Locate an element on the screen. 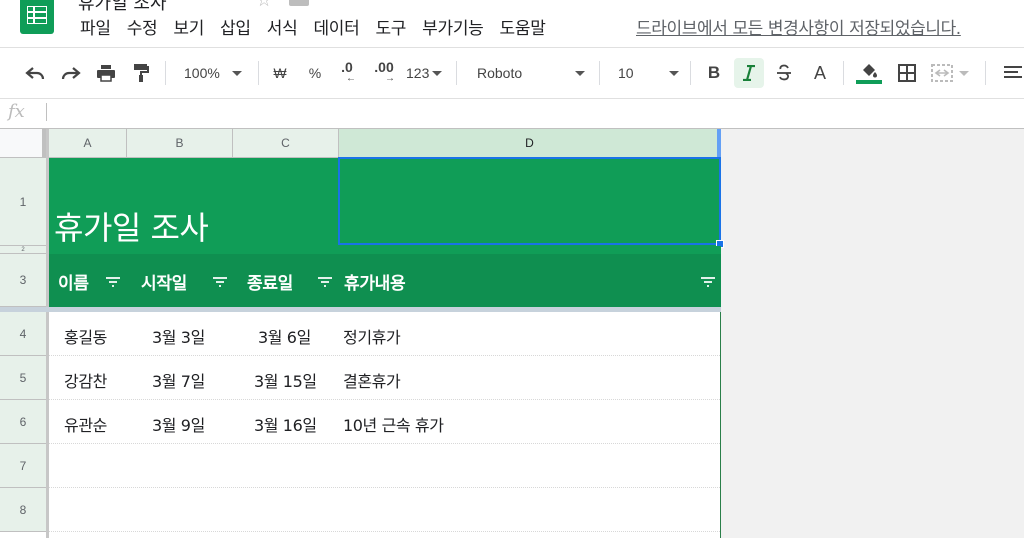  paint-bucket-icon is located at coordinates (870, 71).